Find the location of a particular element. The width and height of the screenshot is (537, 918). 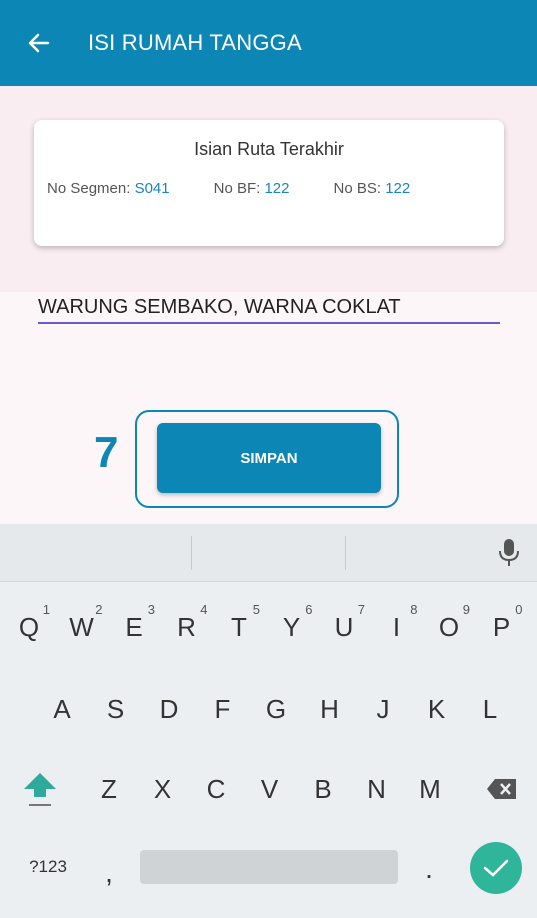

bs-label: No BS: is located at coordinates (357, 188).